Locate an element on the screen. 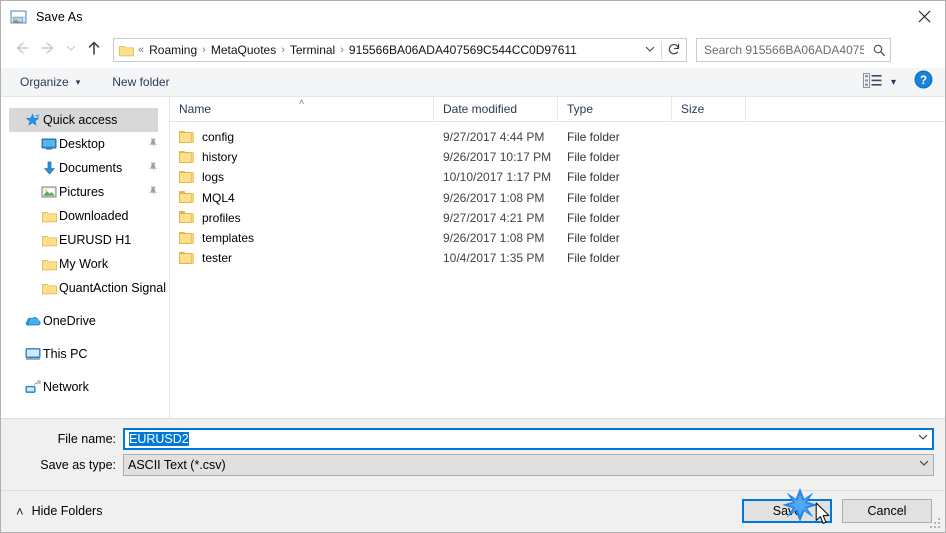  arrow-up-icon is located at coordinates (94, 50).